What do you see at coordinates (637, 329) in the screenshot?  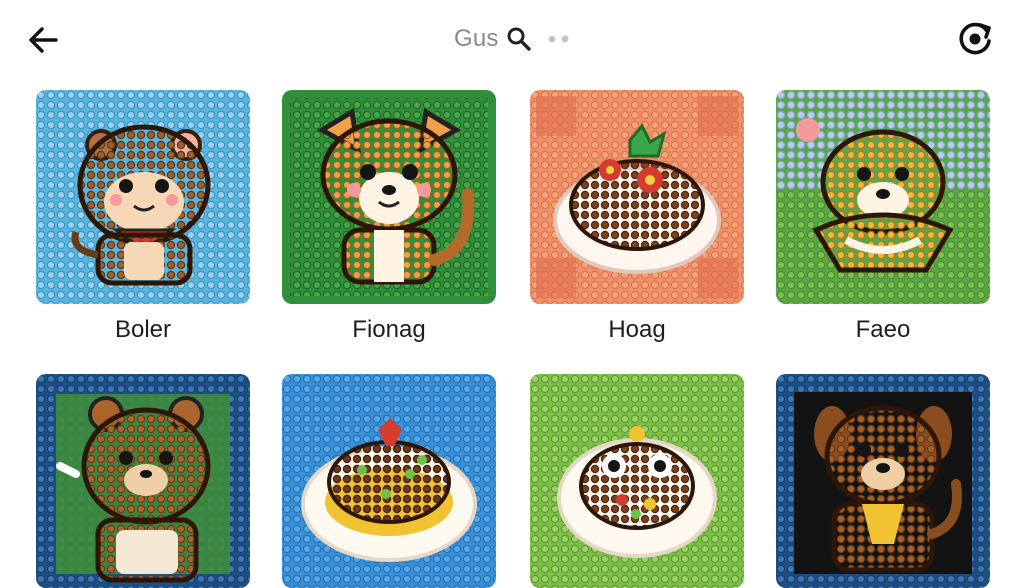 I see `card-title: Hoag` at bounding box center [637, 329].